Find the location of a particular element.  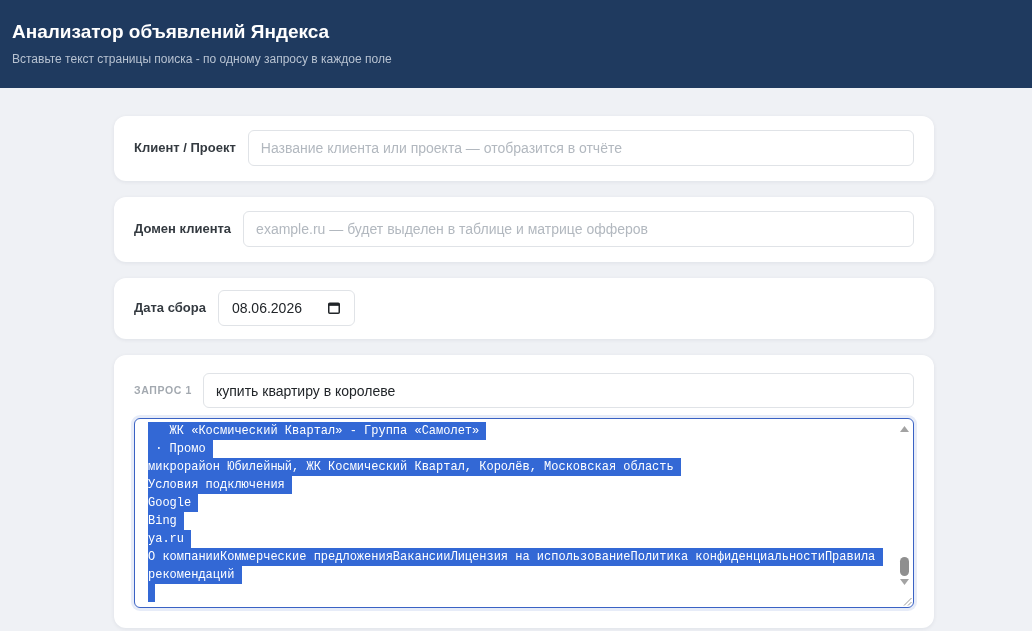

resize-grip-icon is located at coordinates (906, 600).